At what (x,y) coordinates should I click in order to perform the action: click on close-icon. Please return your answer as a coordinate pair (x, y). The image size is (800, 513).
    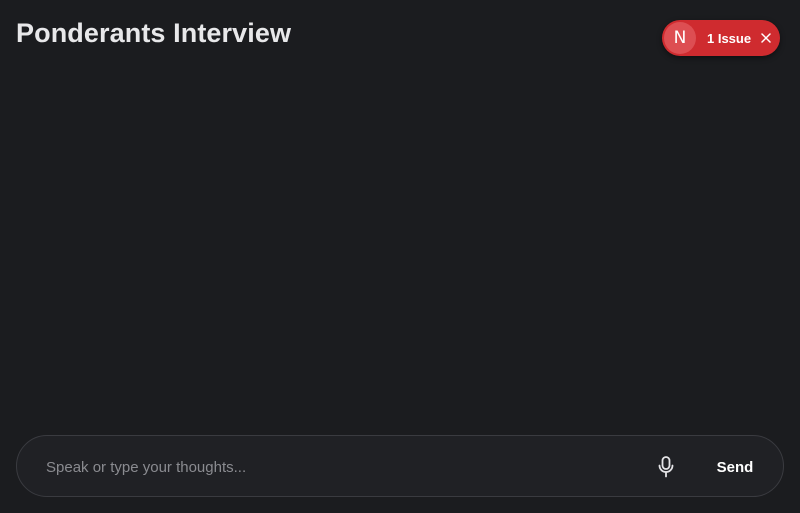
    Looking at the image, I should click on (766, 38).